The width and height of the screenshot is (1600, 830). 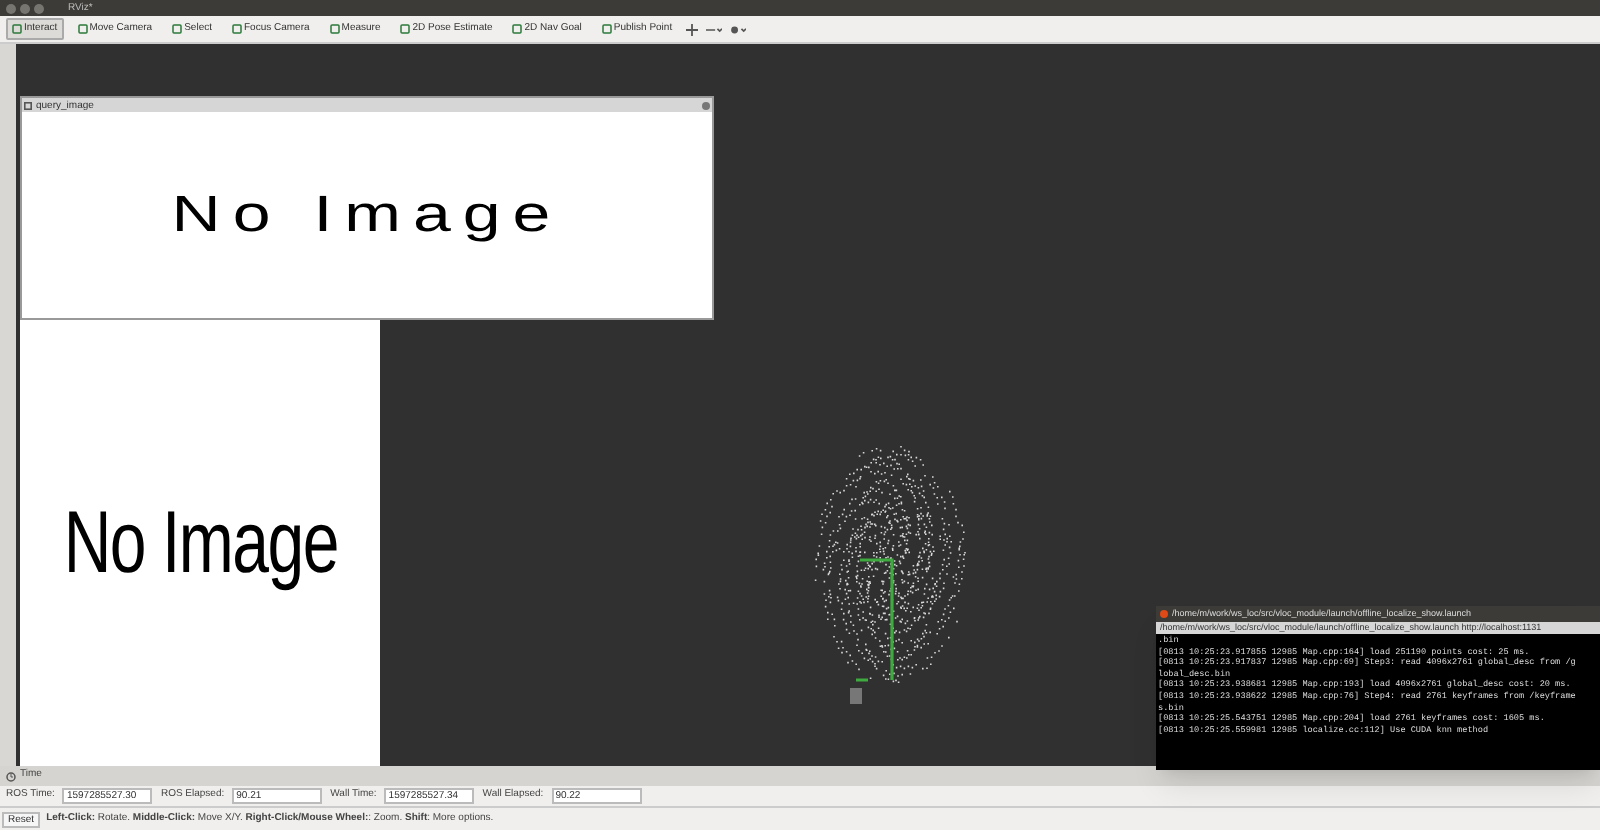 I want to click on clock-icon, so click(x=11, y=776).